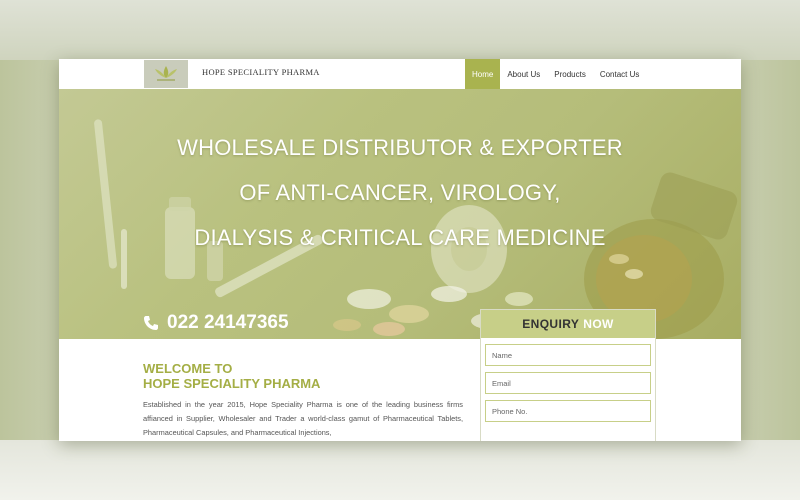 This screenshot has height=500, width=800. What do you see at coordinates (568, 383) in the screenshot?
I see `email-field: Email` at bounding box center [568, 383].